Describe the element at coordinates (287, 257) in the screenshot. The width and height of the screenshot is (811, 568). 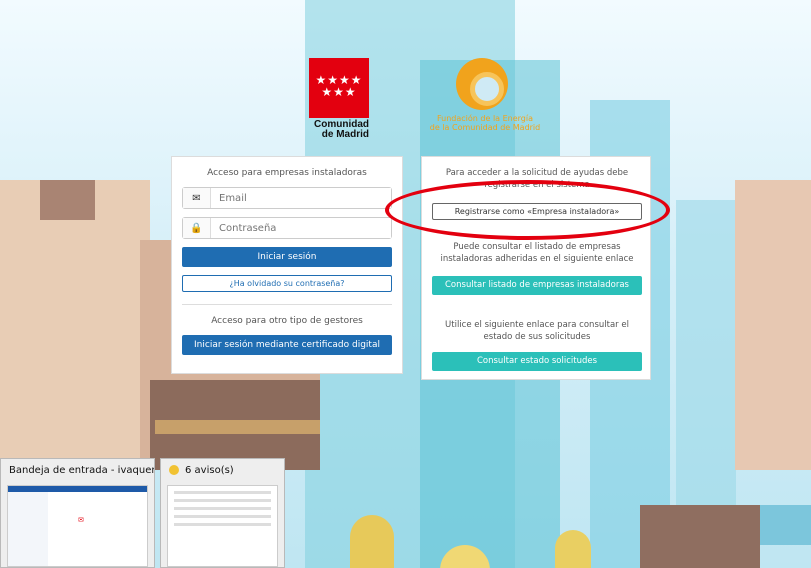
I see `login-button: Iniciar sesión` at that location.